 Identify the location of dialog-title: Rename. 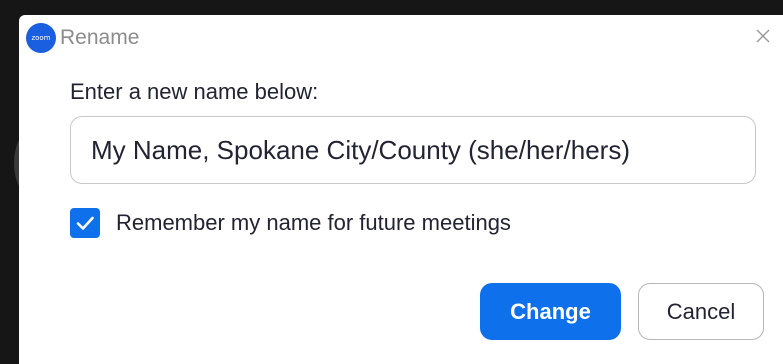
(100, 37).